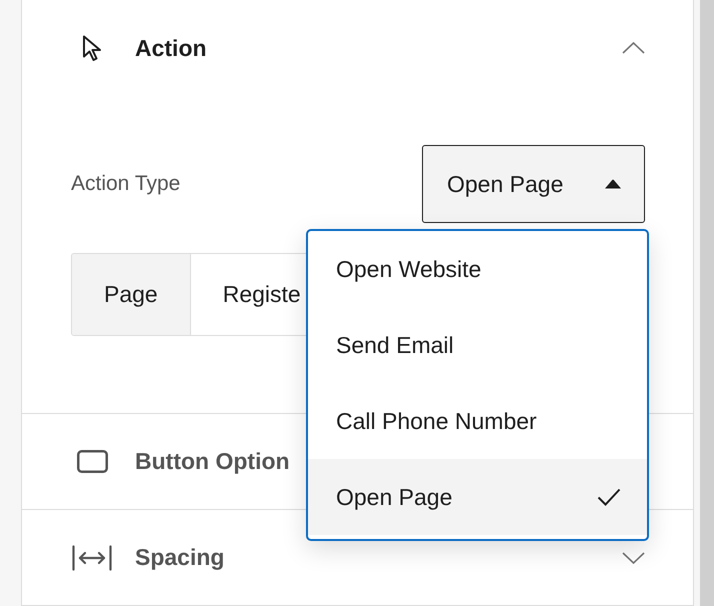 The image size is (714, 606). What do you see at coordinates (171, 48) in the screenshot?
I see `section-title: Action` at bounding box center [171, 48].